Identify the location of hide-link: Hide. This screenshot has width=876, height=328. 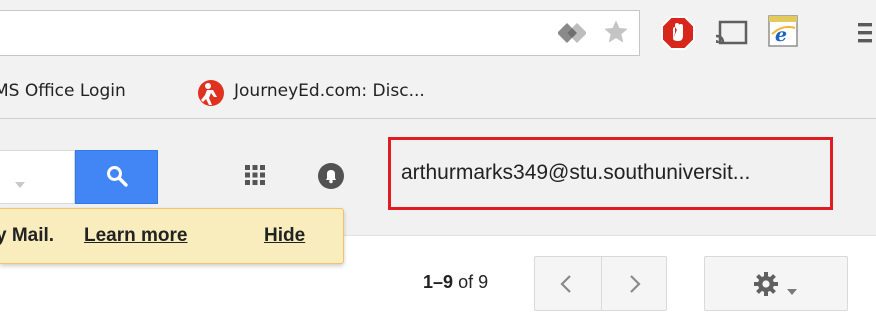
(284, 236).